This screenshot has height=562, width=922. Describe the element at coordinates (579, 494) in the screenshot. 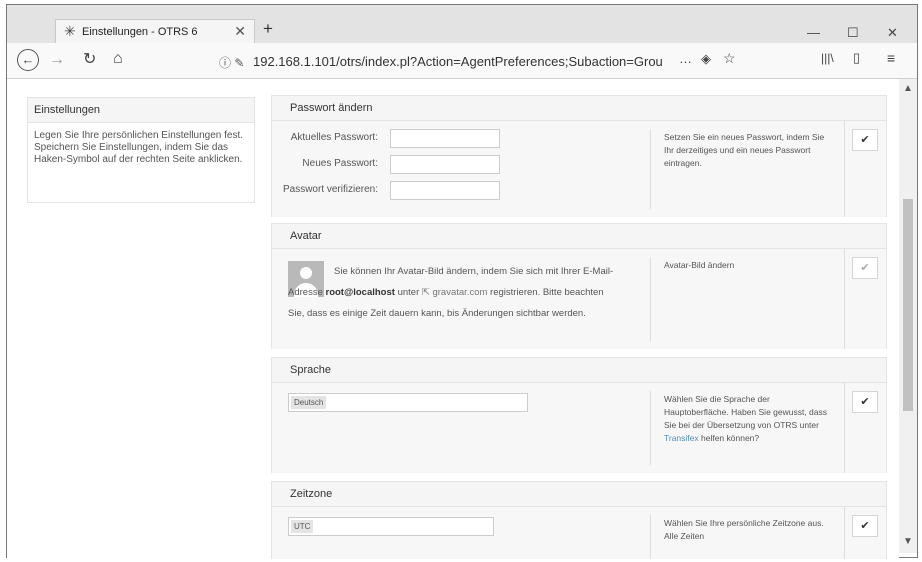

I see `timezone-card-title: Zeitzone` at that location.